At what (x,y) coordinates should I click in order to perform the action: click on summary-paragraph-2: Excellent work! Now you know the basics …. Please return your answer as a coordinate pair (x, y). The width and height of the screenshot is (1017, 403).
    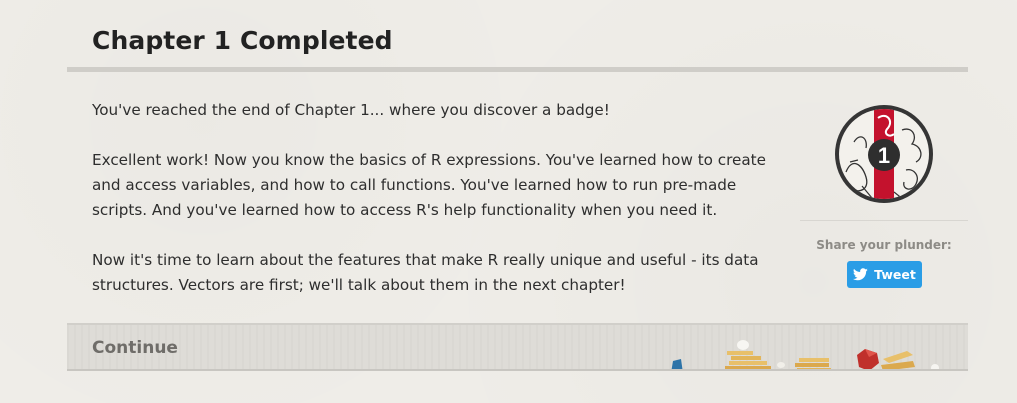
    Looking at the image, I should click on (429, 185).